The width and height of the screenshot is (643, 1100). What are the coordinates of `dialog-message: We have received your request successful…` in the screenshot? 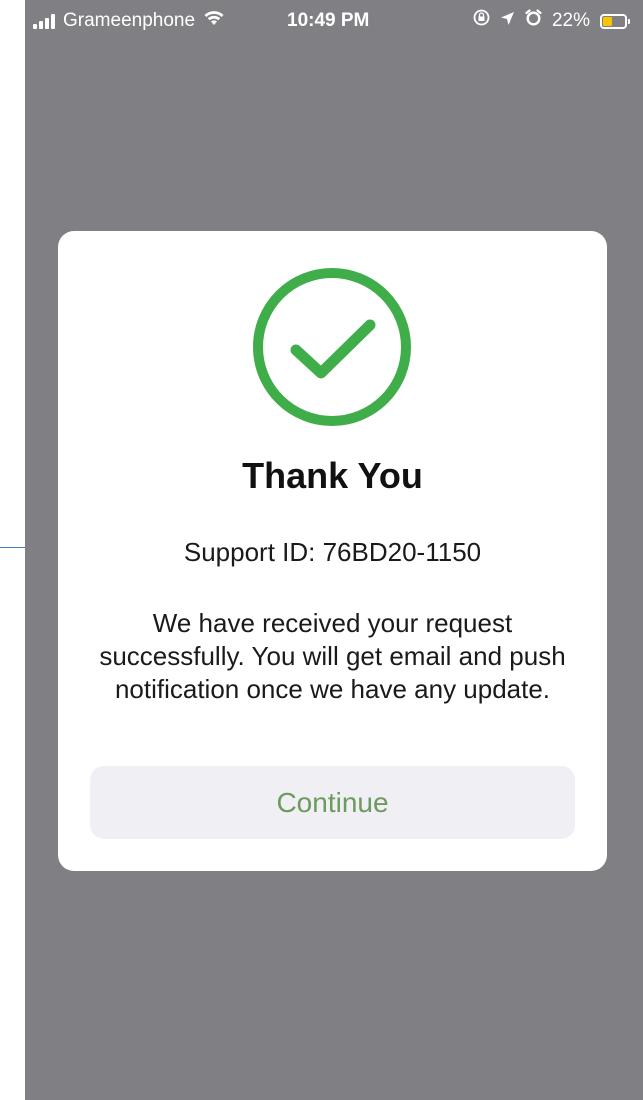 It's located at (332, 656).